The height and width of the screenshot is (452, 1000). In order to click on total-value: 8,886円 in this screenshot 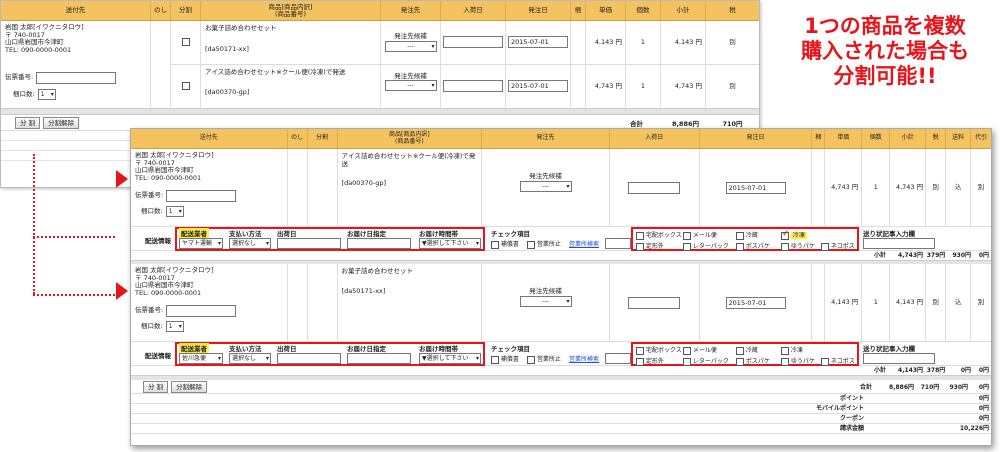, I will do `click(685, 123)`.